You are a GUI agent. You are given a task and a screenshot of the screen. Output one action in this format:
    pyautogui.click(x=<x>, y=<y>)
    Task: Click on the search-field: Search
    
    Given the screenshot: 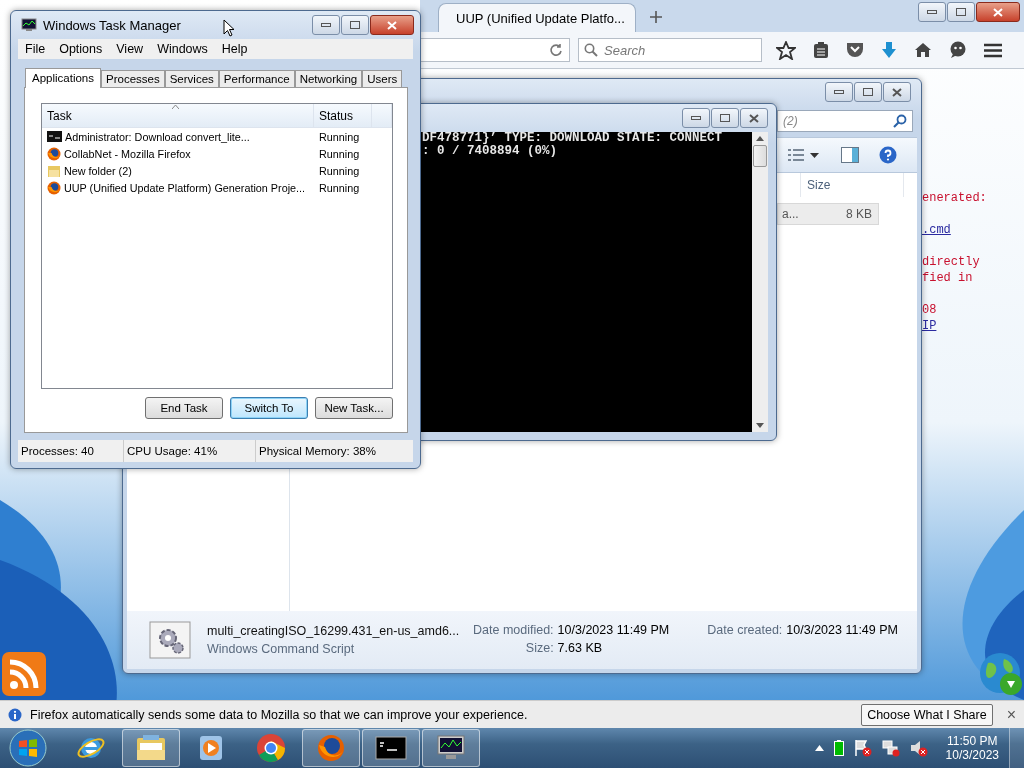 What is the action you would take?
    pyautogui.click(x=670, y=50)
    